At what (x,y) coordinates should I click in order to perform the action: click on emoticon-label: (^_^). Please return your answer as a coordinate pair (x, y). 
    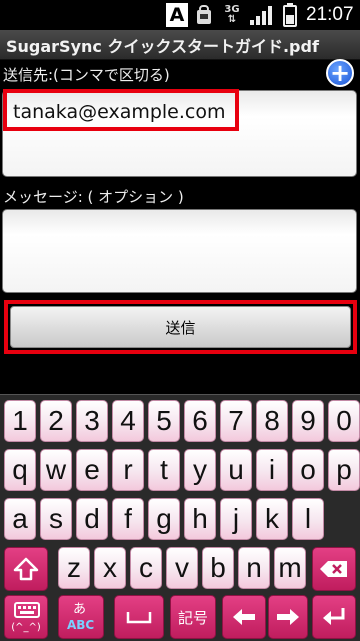
    Looking at the image, I should click on (26, 627).